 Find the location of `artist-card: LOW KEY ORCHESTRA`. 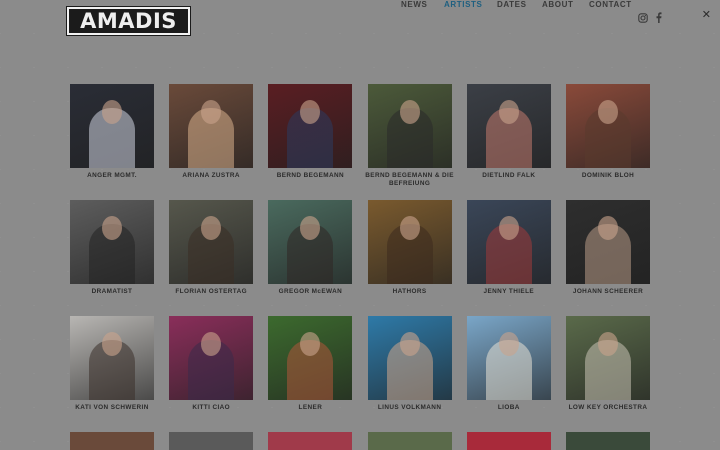

artist-card: LOW KEY ORCHESTRA is located at coordinates (608, 364).